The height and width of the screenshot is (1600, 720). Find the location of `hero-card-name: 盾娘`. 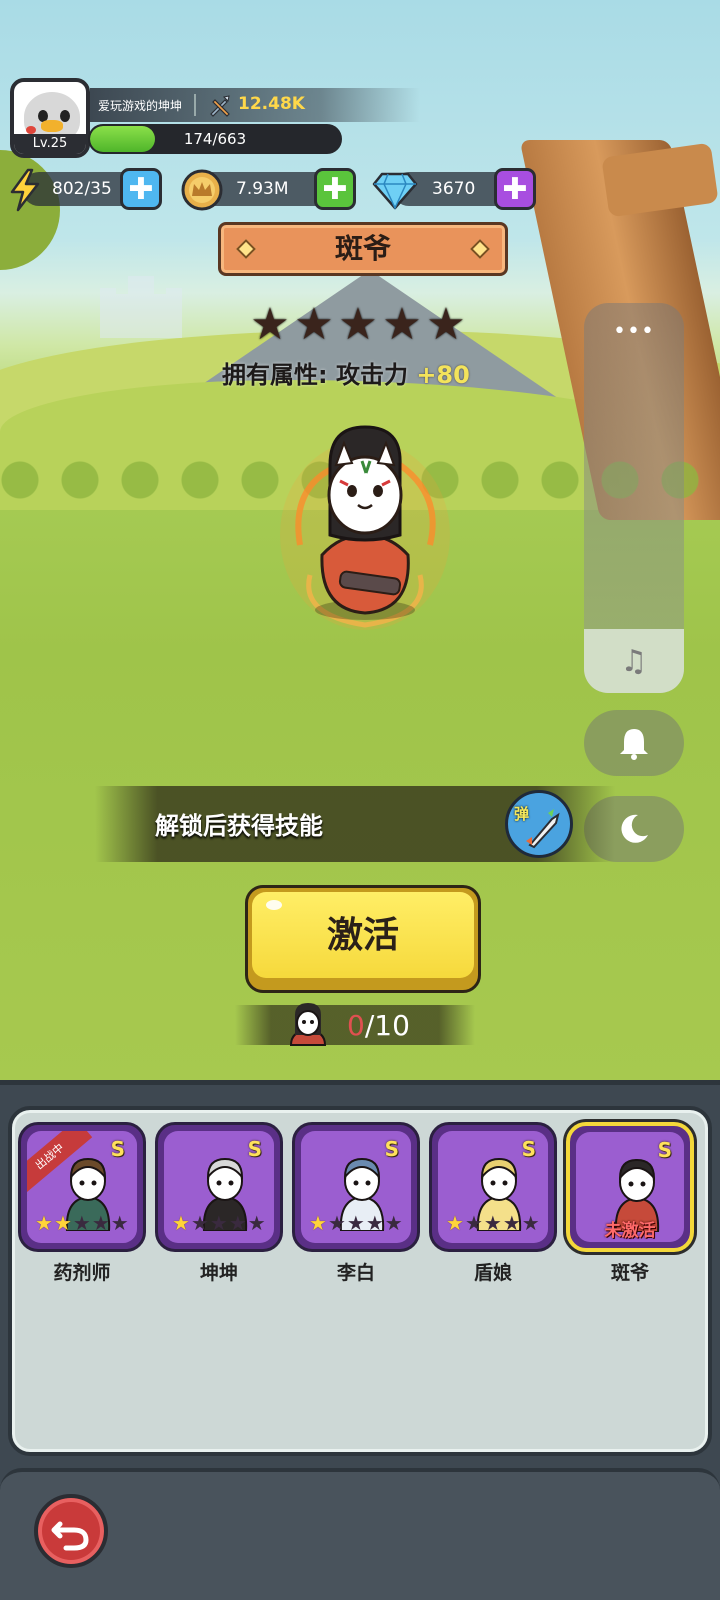

hero-card-name: 盾娘 is located at coordinates (492, 1273).